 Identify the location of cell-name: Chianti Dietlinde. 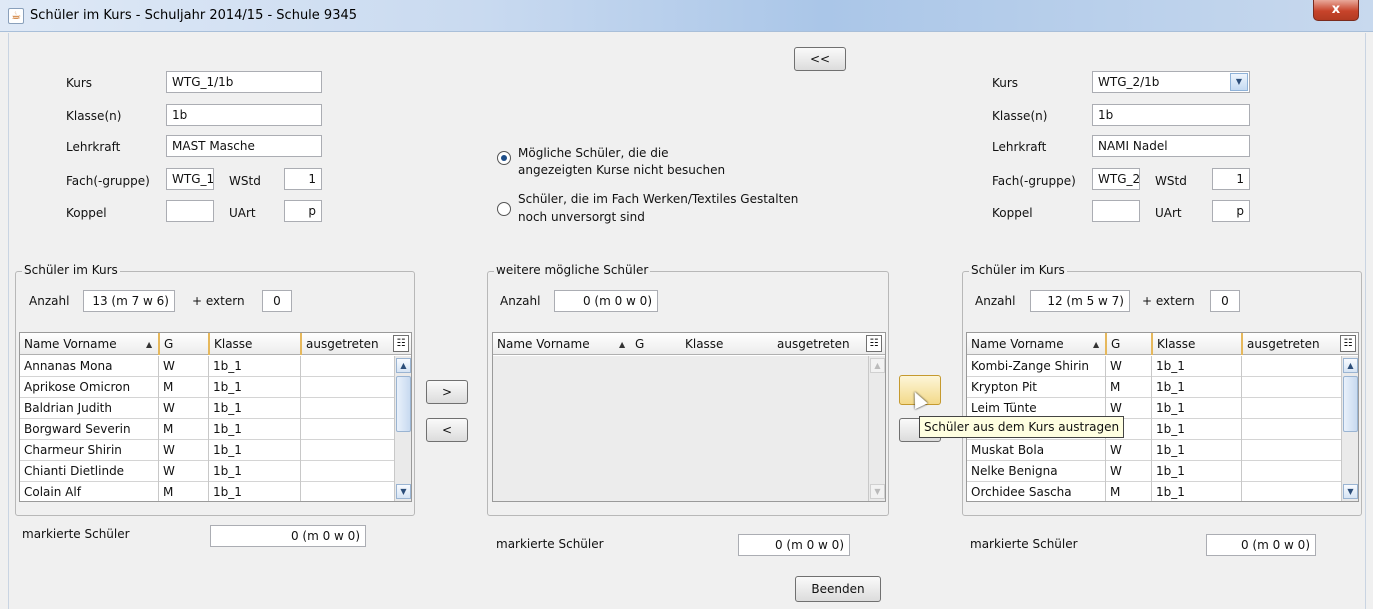
(74, 471).